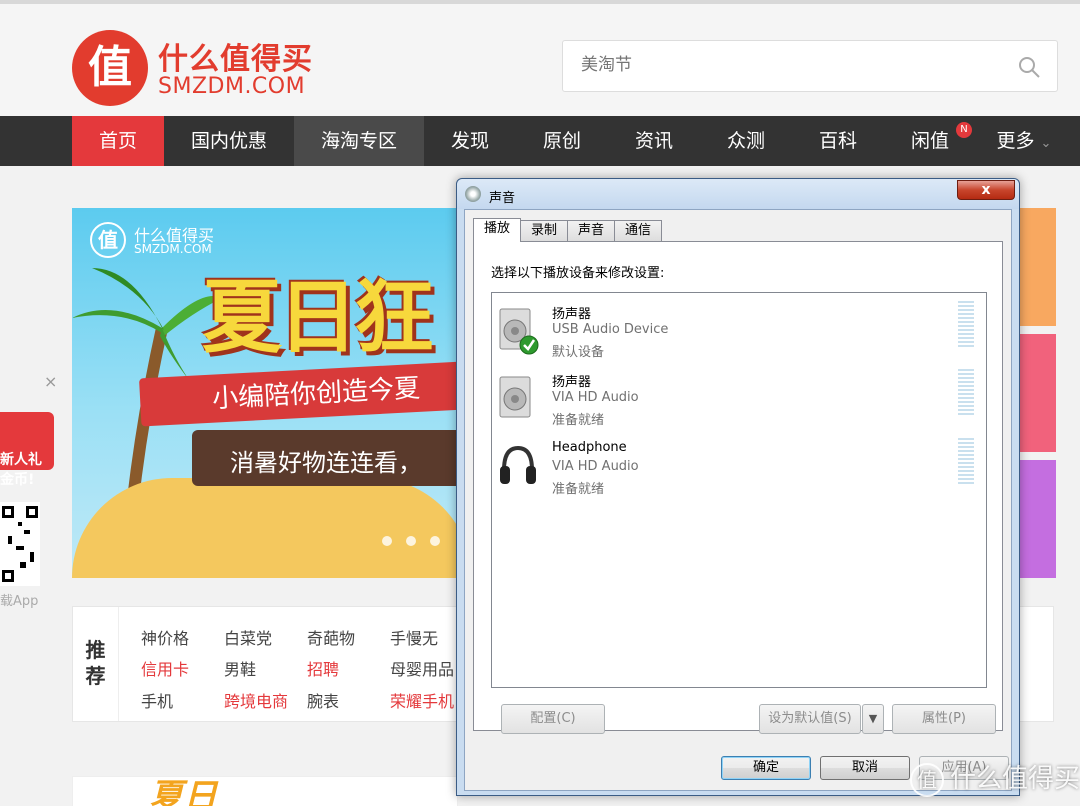  What do you see at coordinates (518, 464) in the screenshot?
I see `headphone-icon` at bounding box center [518, 464].